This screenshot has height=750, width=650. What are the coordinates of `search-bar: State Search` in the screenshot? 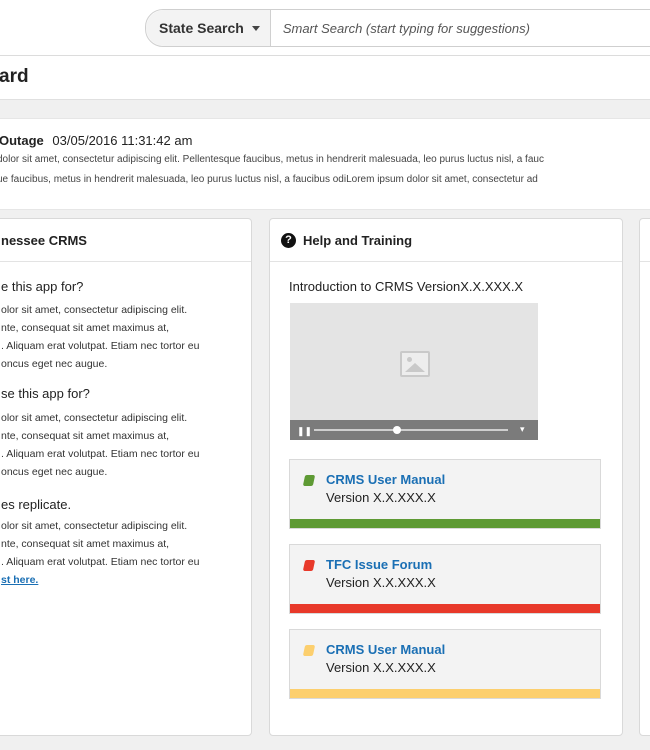 It's located at (397, 28).